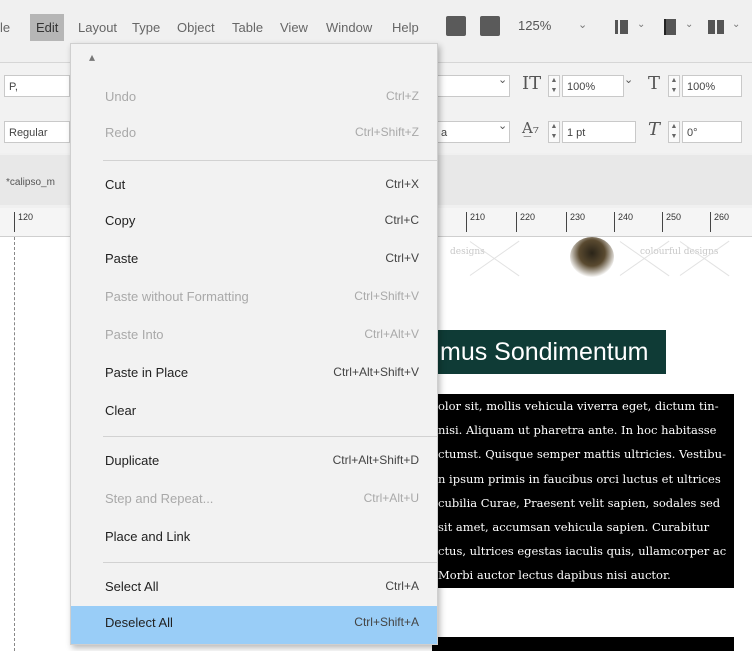  I want to click on ruler-tick: 120, so click(23, 222).